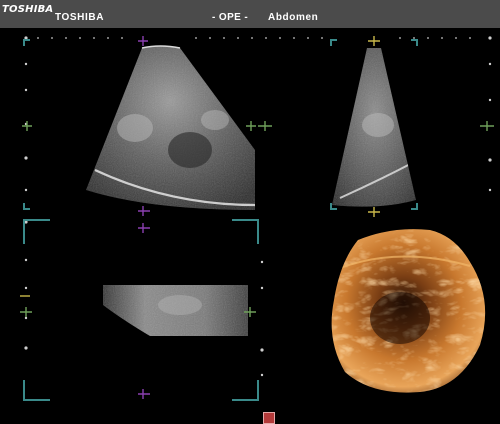 The image size is (500, 424). I want to click on top-scale-line, so click(254, 38).